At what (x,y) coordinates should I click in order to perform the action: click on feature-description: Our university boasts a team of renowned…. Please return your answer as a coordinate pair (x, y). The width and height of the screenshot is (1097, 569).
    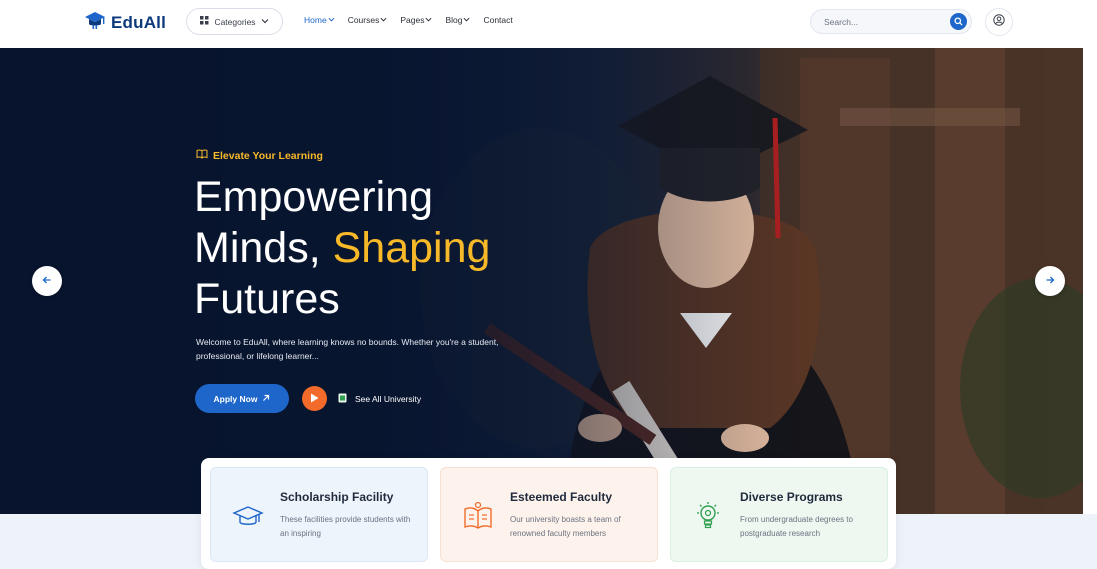
    Looking at the image, I should click on (565, 526).